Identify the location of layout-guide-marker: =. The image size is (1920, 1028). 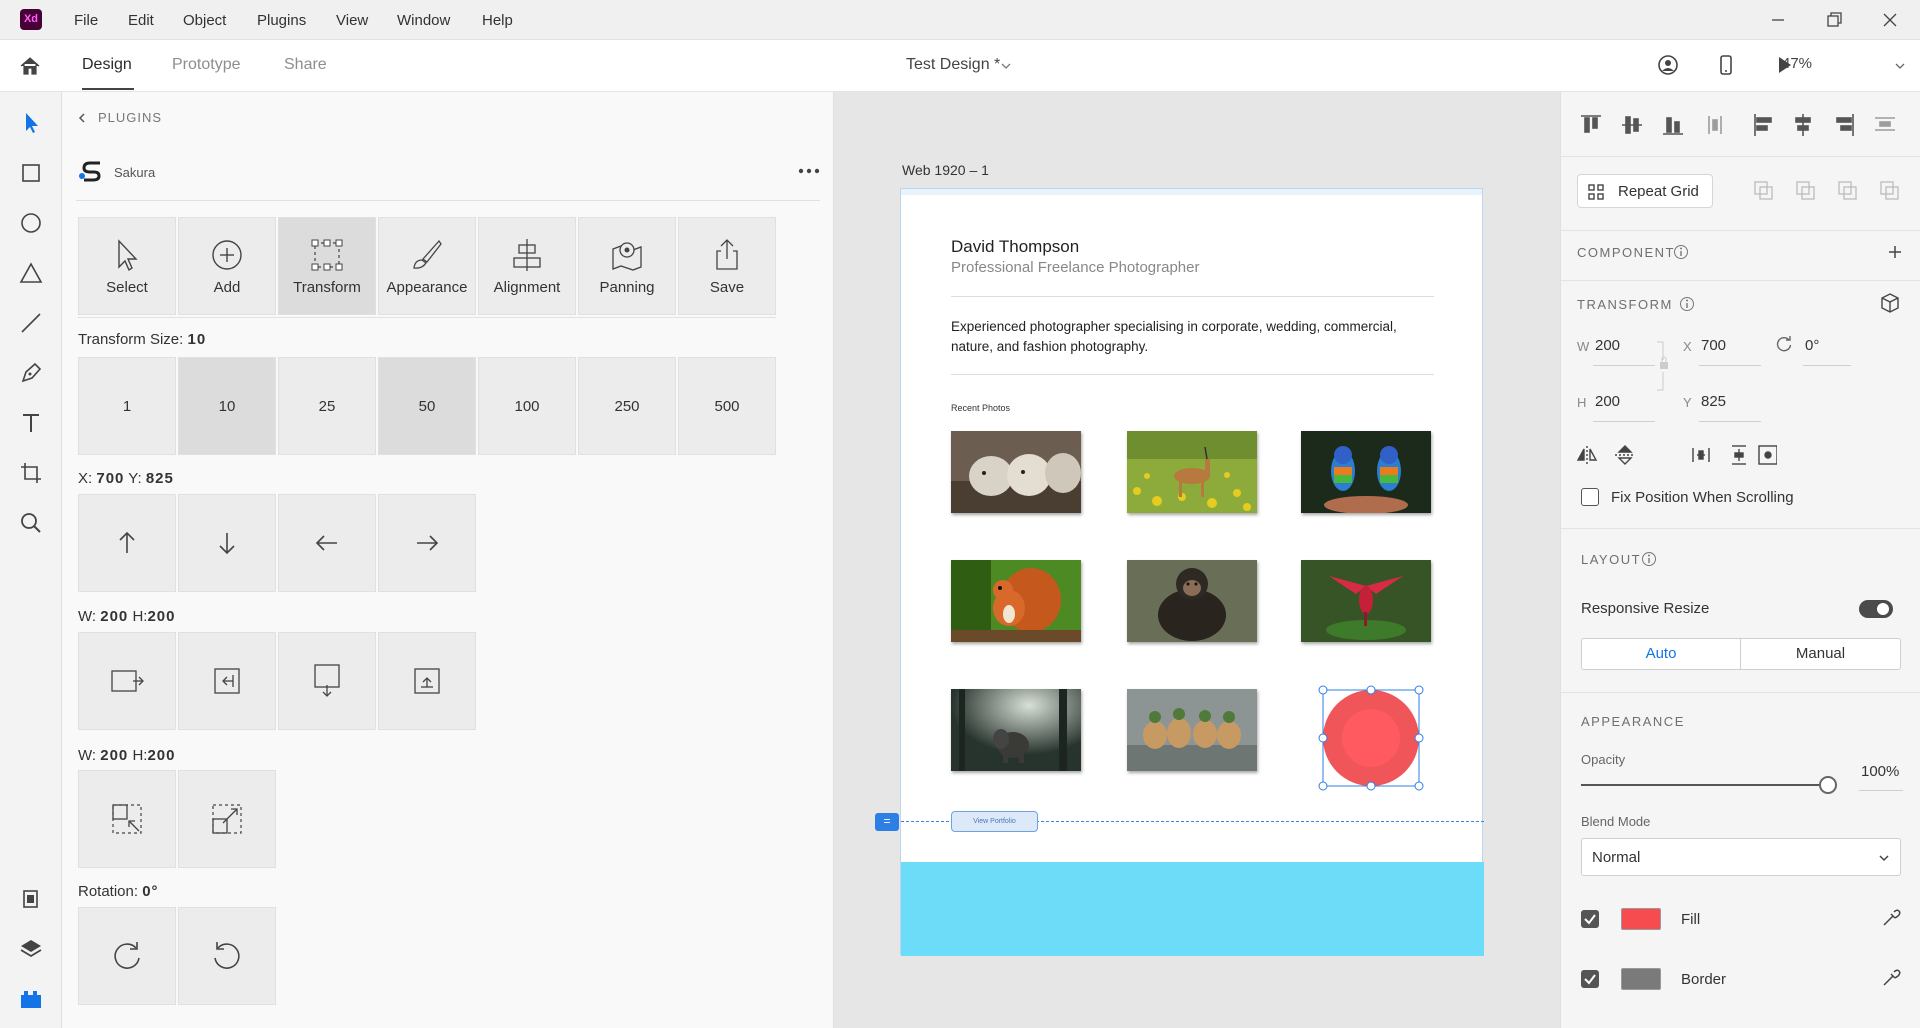
(887, 822).